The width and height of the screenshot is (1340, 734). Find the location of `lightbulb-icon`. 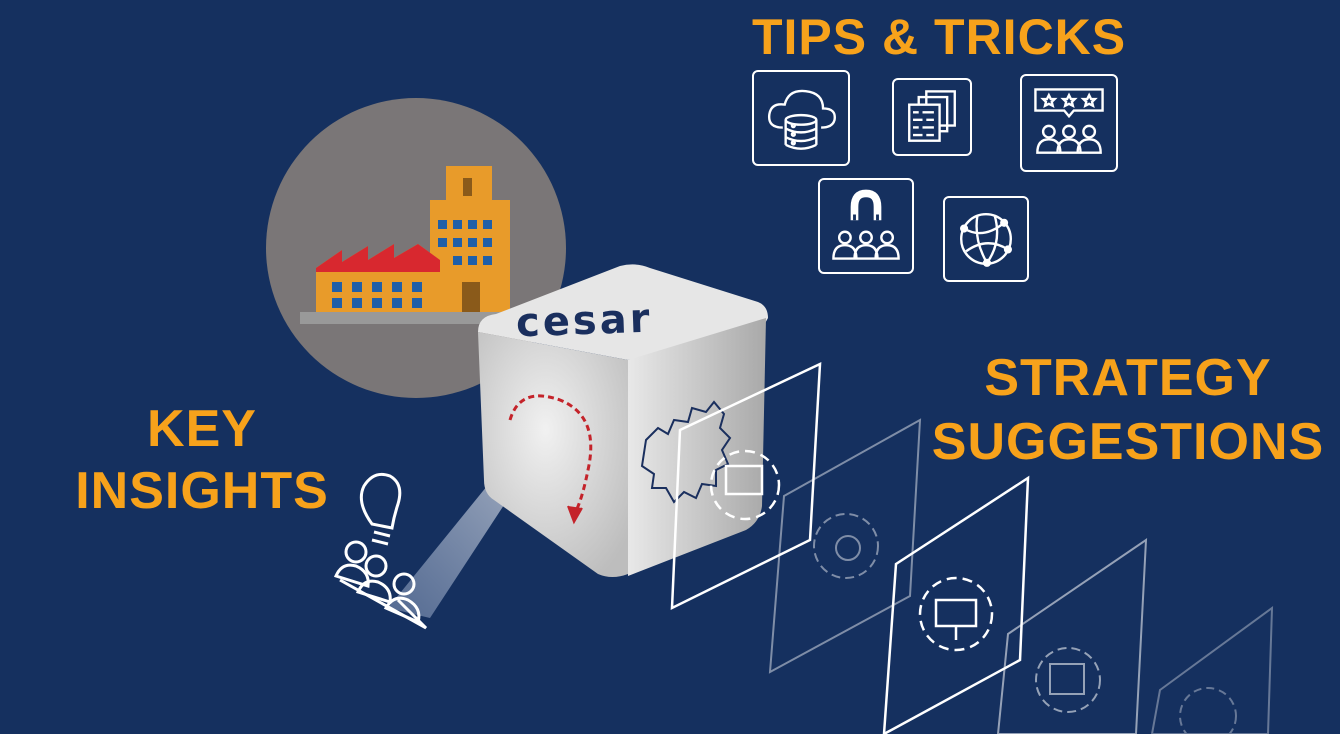

lightbulb-icon is located at coordinates (380, 509).